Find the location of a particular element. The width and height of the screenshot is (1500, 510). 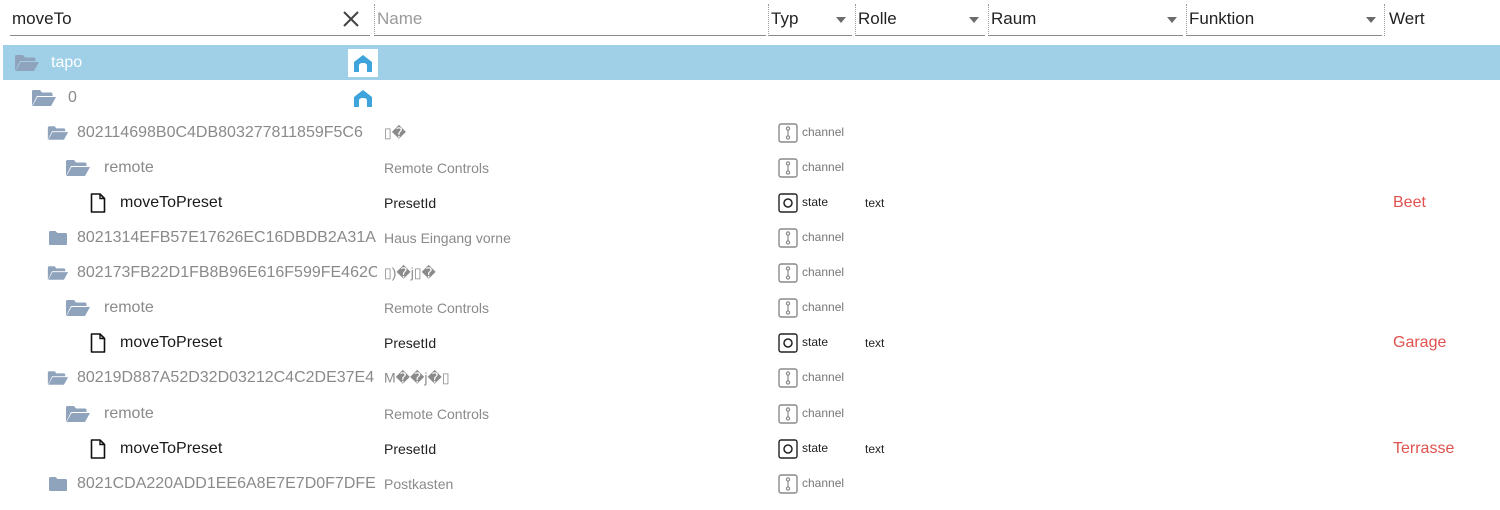

object-name: ▯)�j▯� is located at coordinates (410, 272).